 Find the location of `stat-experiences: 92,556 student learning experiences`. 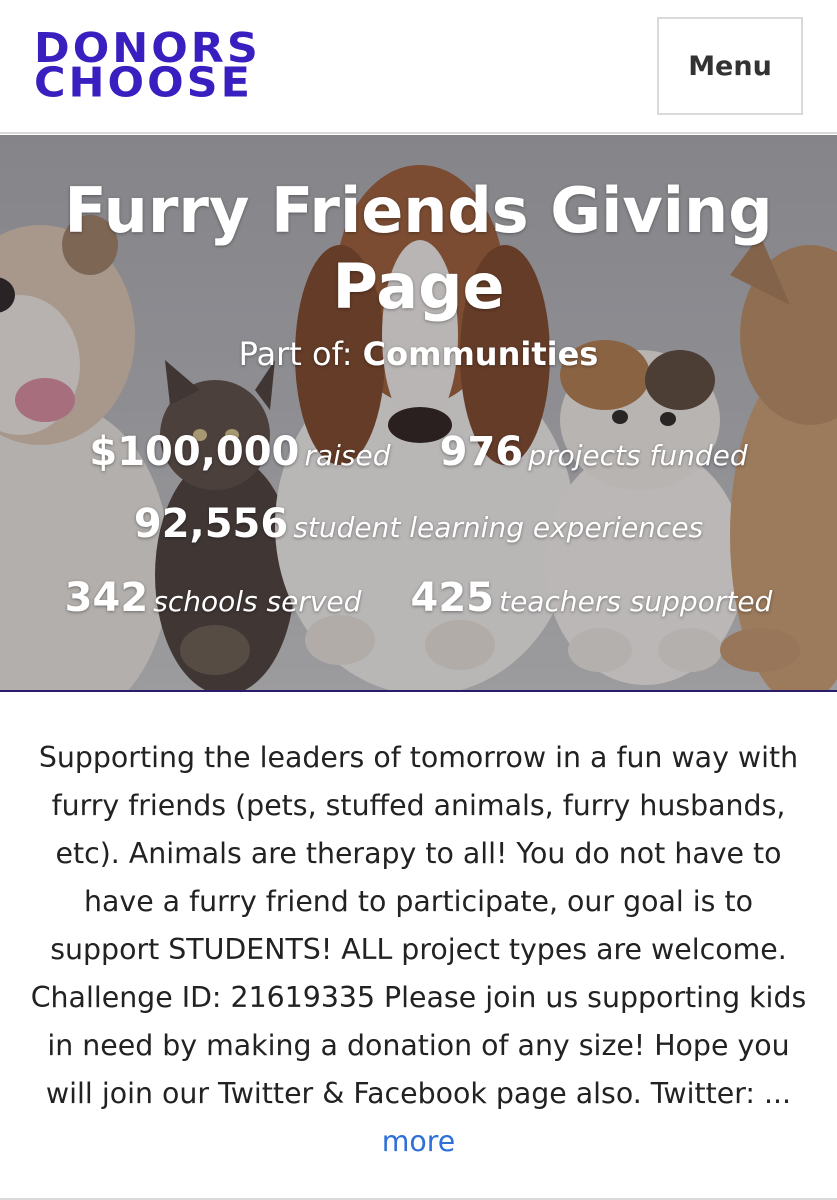

stat-experiences: 92,556 student learning experiences is located at coordinates (418, 524).